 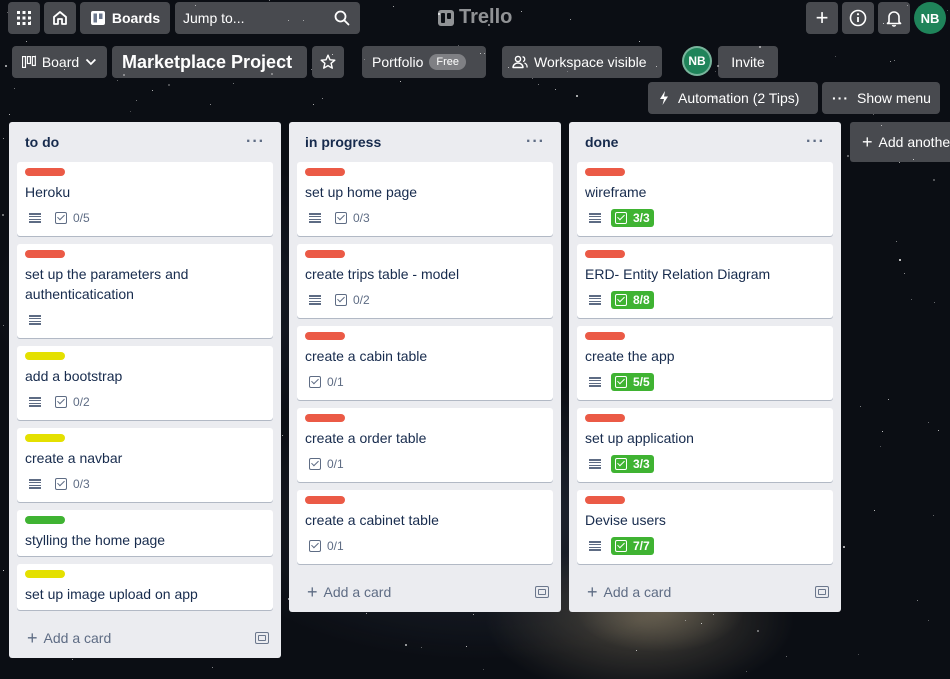 What do you see at coordinates (900, 142) in the screenshot?
I see `add-list-button: + Add another list` at bounding box center [900, 142].